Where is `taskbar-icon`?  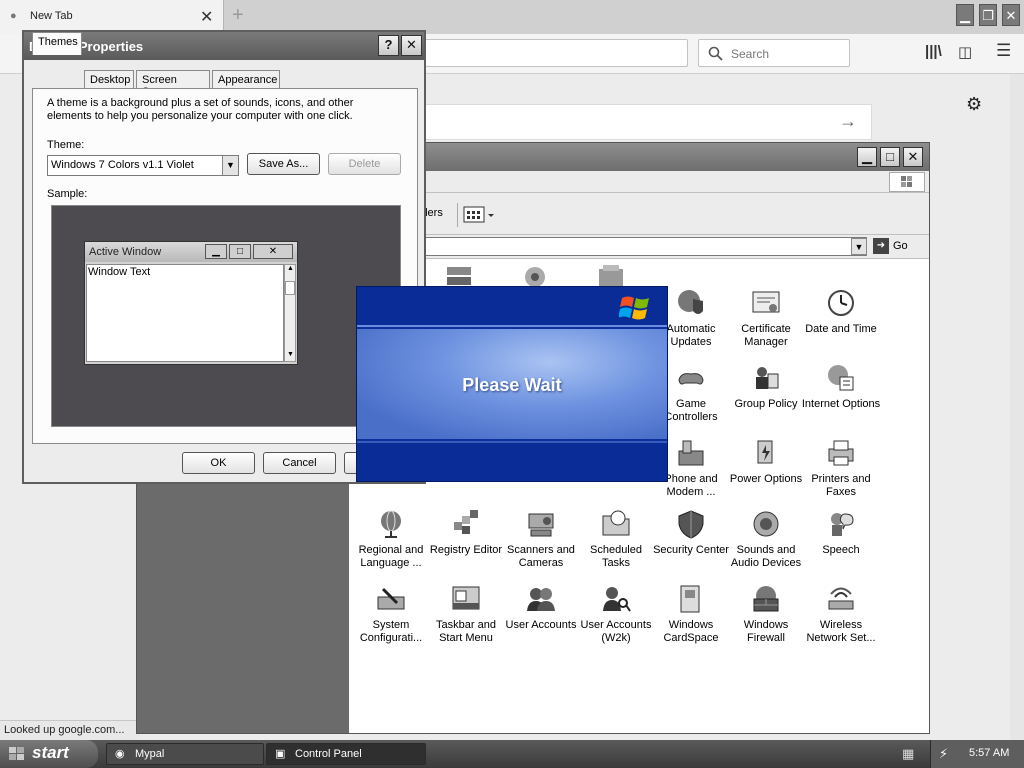
taskbar-icon is located at coordinates (466, 598).